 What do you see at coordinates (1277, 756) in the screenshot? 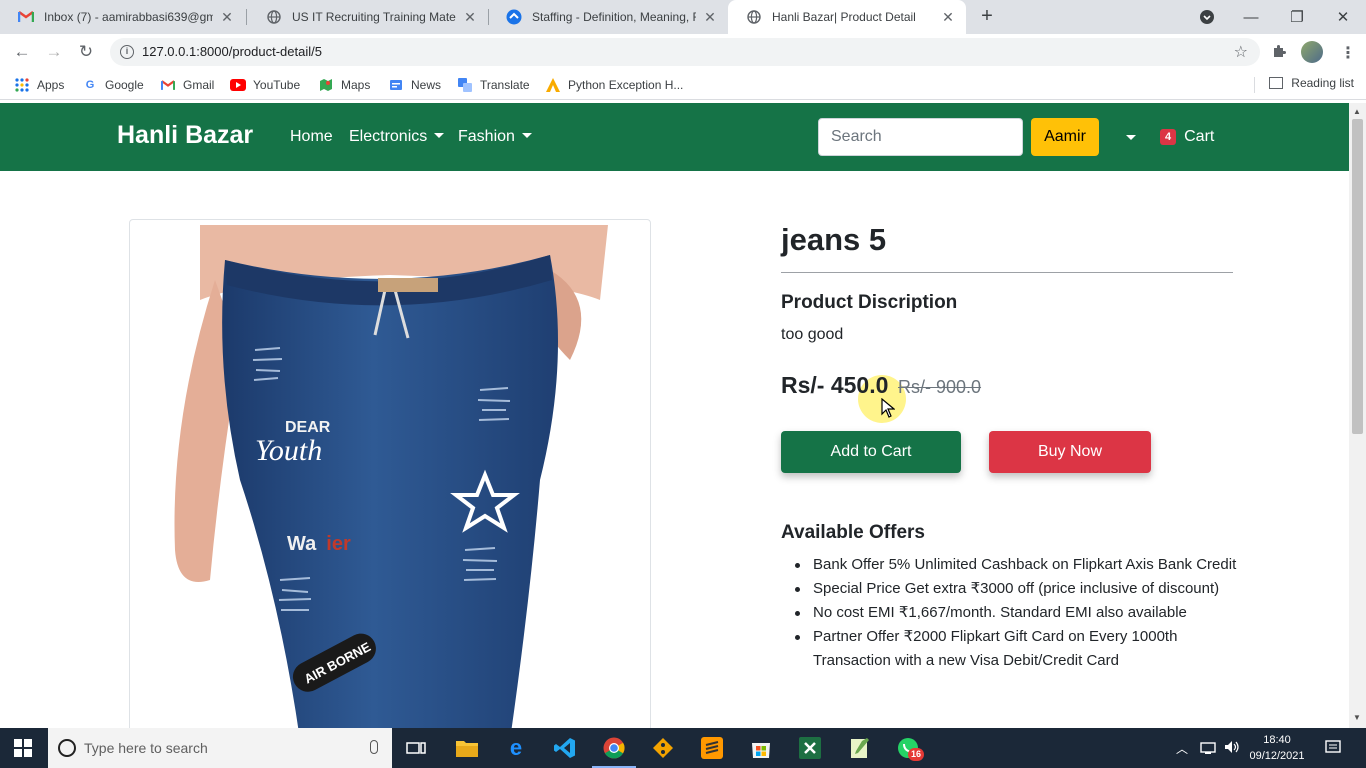
I see `clock-date: 09/12/2021` at bounding box center [1277, 756].